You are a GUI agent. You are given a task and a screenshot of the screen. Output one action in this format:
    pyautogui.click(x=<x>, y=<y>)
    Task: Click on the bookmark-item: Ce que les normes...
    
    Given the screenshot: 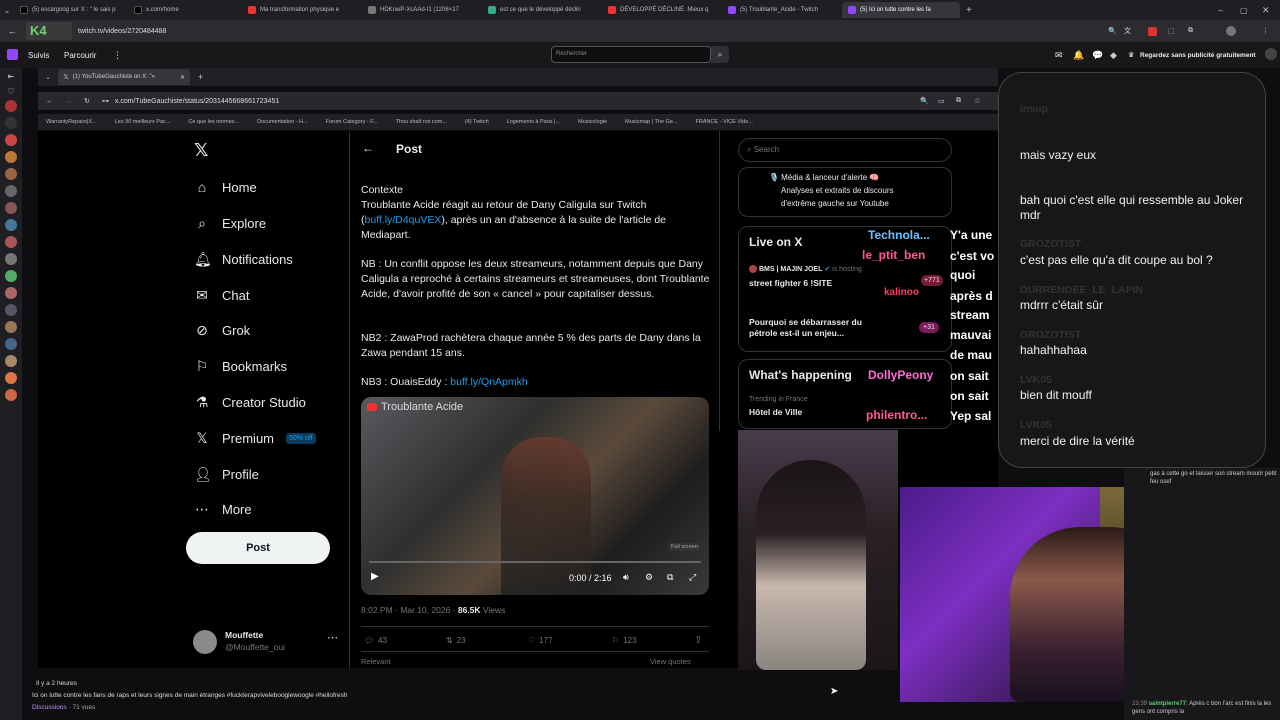 What is the action you would take?
    pyautogui.click(x=213, y=122)
    